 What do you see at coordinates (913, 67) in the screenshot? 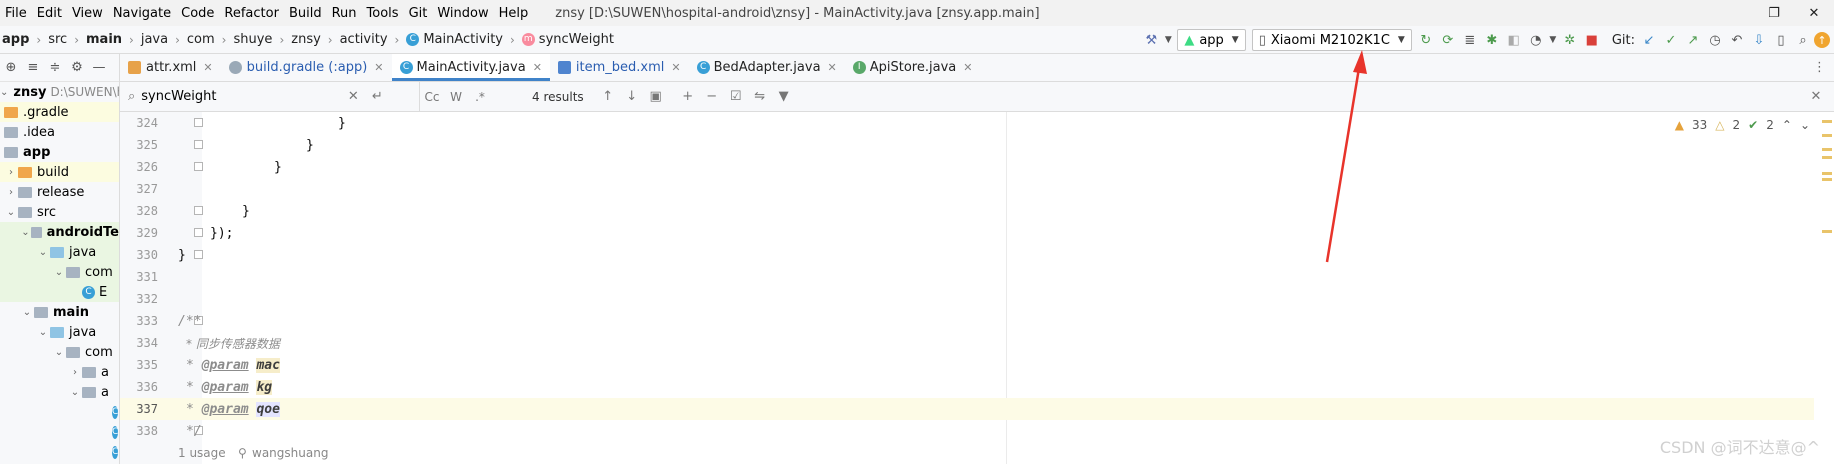
I see `tab-apistore-java: I ApiStore.java ✕` at bounding box center [913, 67].